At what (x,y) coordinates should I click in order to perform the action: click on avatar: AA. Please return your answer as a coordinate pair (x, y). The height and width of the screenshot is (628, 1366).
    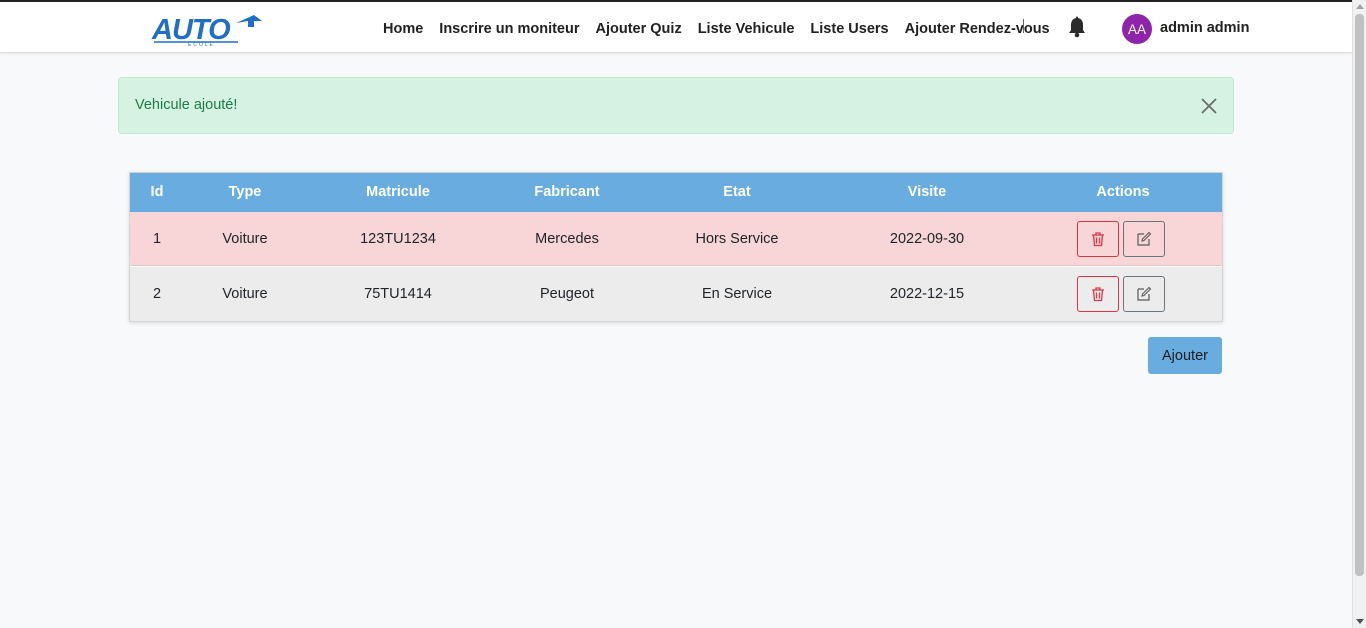
    Looking at the image, I should click on (1137, 29).